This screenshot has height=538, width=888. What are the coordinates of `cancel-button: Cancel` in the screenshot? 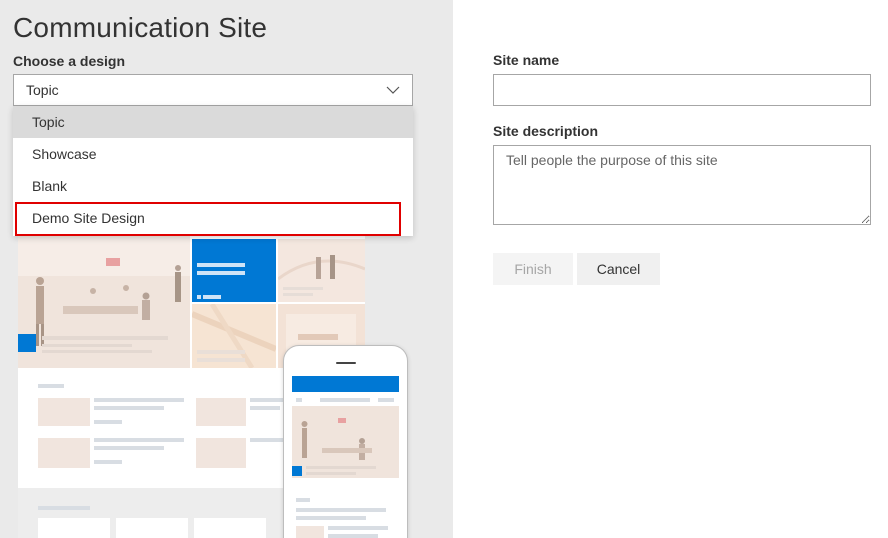 It's located at (618, 269).